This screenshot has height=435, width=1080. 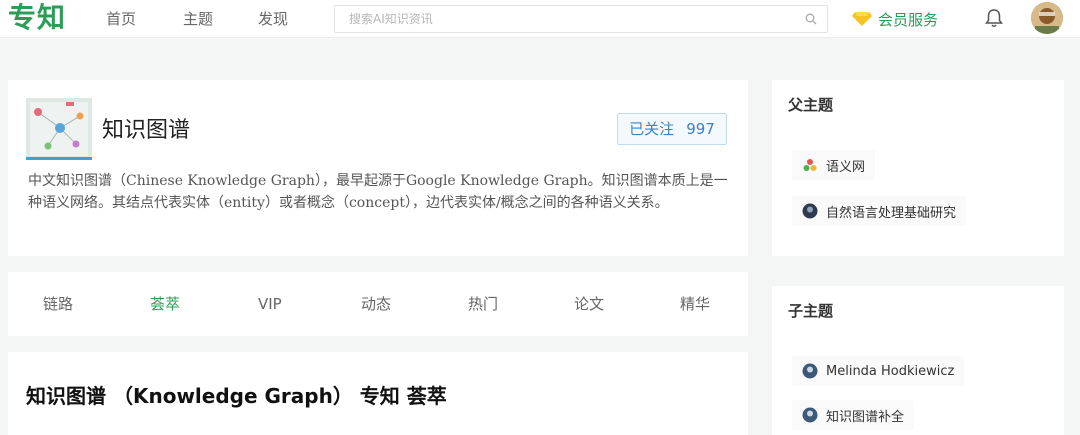 I want to click on search-icon, so click(x=811, y=19).